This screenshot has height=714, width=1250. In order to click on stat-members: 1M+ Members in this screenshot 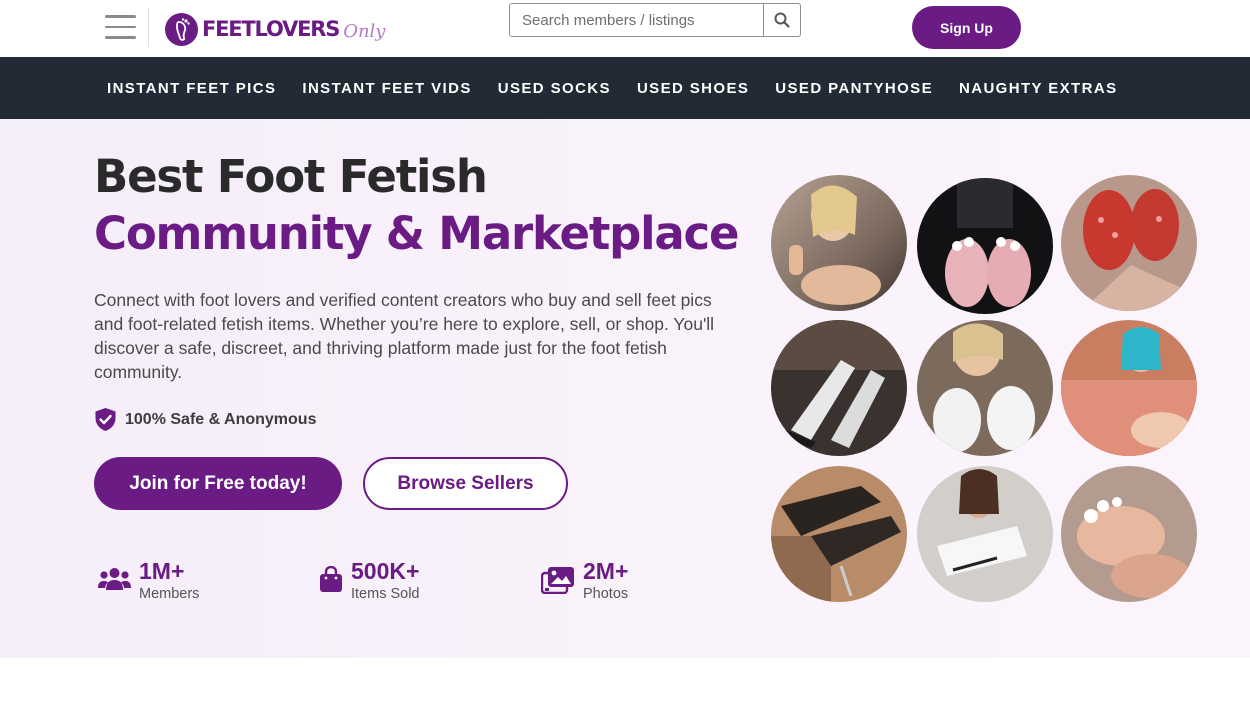, I will do `click(148, 581)`.